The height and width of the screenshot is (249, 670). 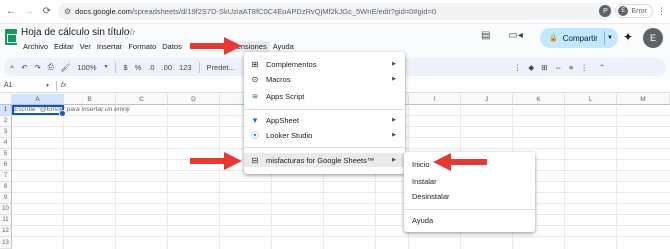 What do you see at coordinates (11, 37) in the screenshot?
I see `sheets-logo-icon` at bounding box center [11, 37].